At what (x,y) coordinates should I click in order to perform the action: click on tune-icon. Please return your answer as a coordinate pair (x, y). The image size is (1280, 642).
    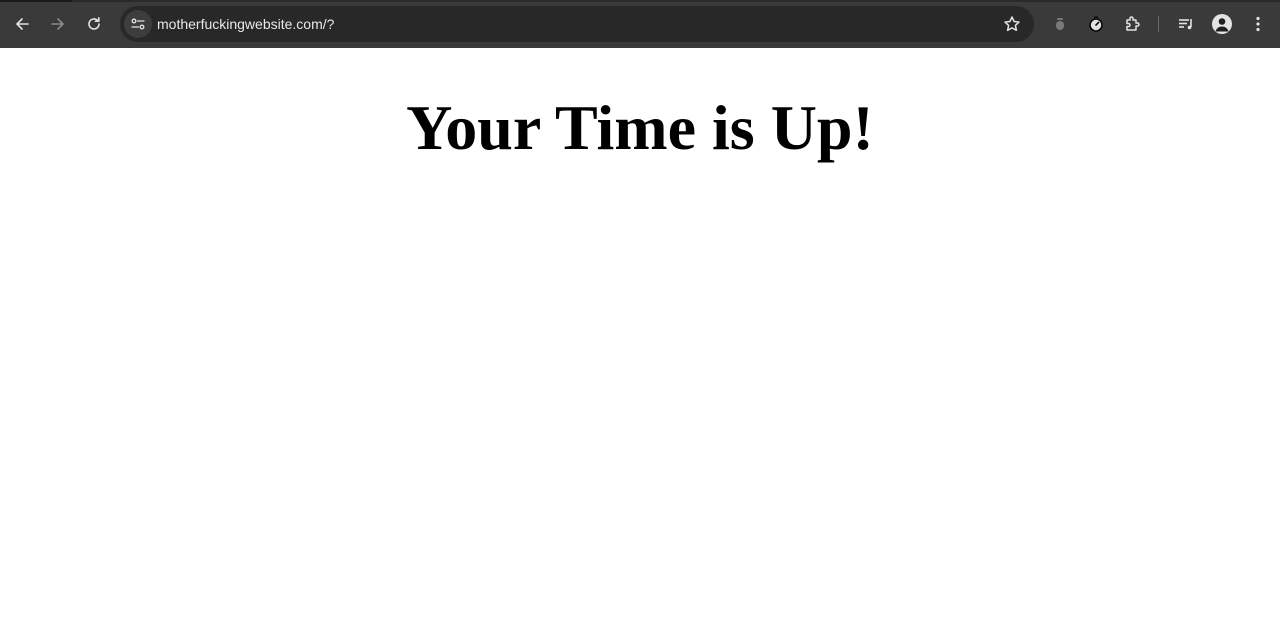
    Looking at the image, I should click on (138, 24).